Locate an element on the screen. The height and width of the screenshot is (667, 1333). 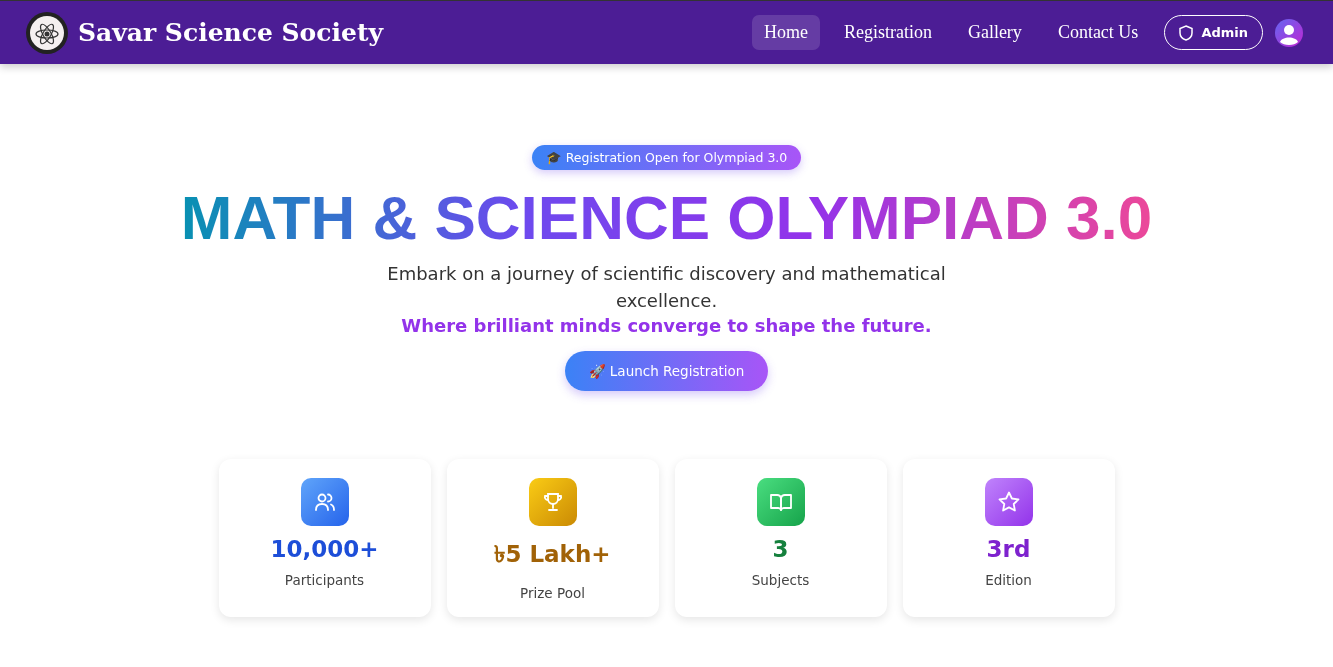
nav-link: Home is located at coordinates (785, 32).